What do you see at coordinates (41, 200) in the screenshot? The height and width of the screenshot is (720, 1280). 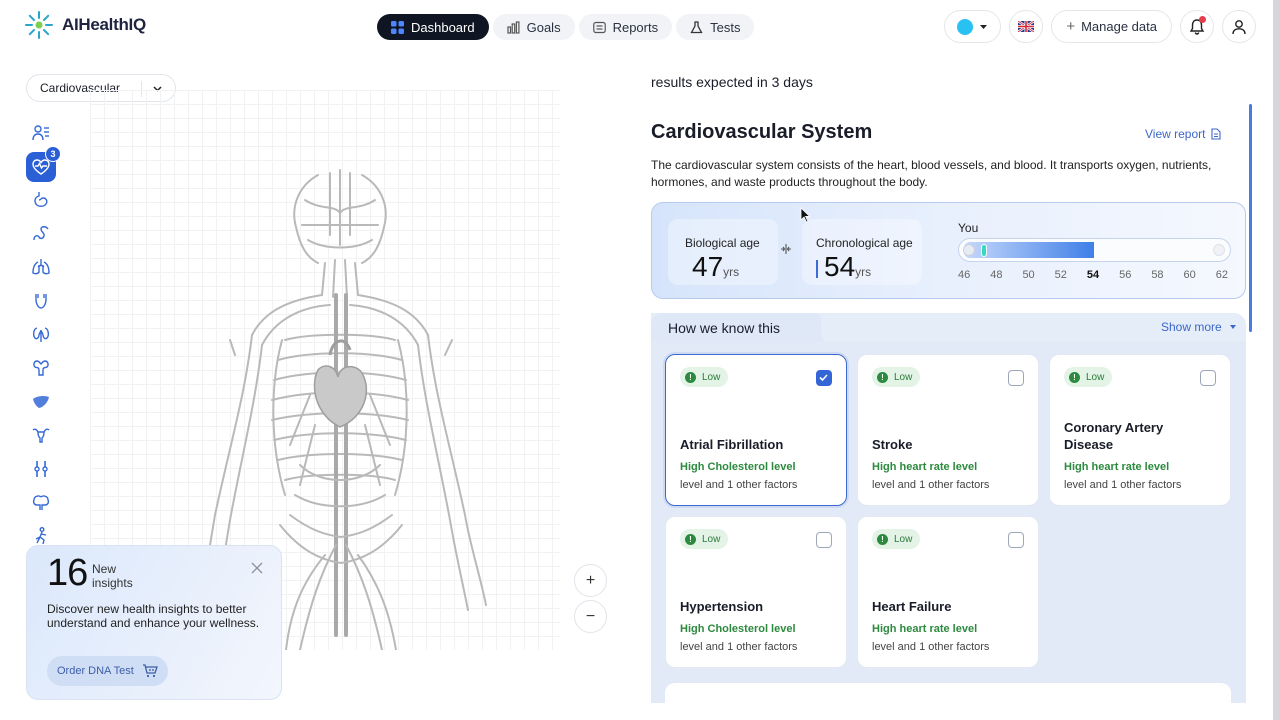 I see `organ-digestive` at bounding box center [41, 200].